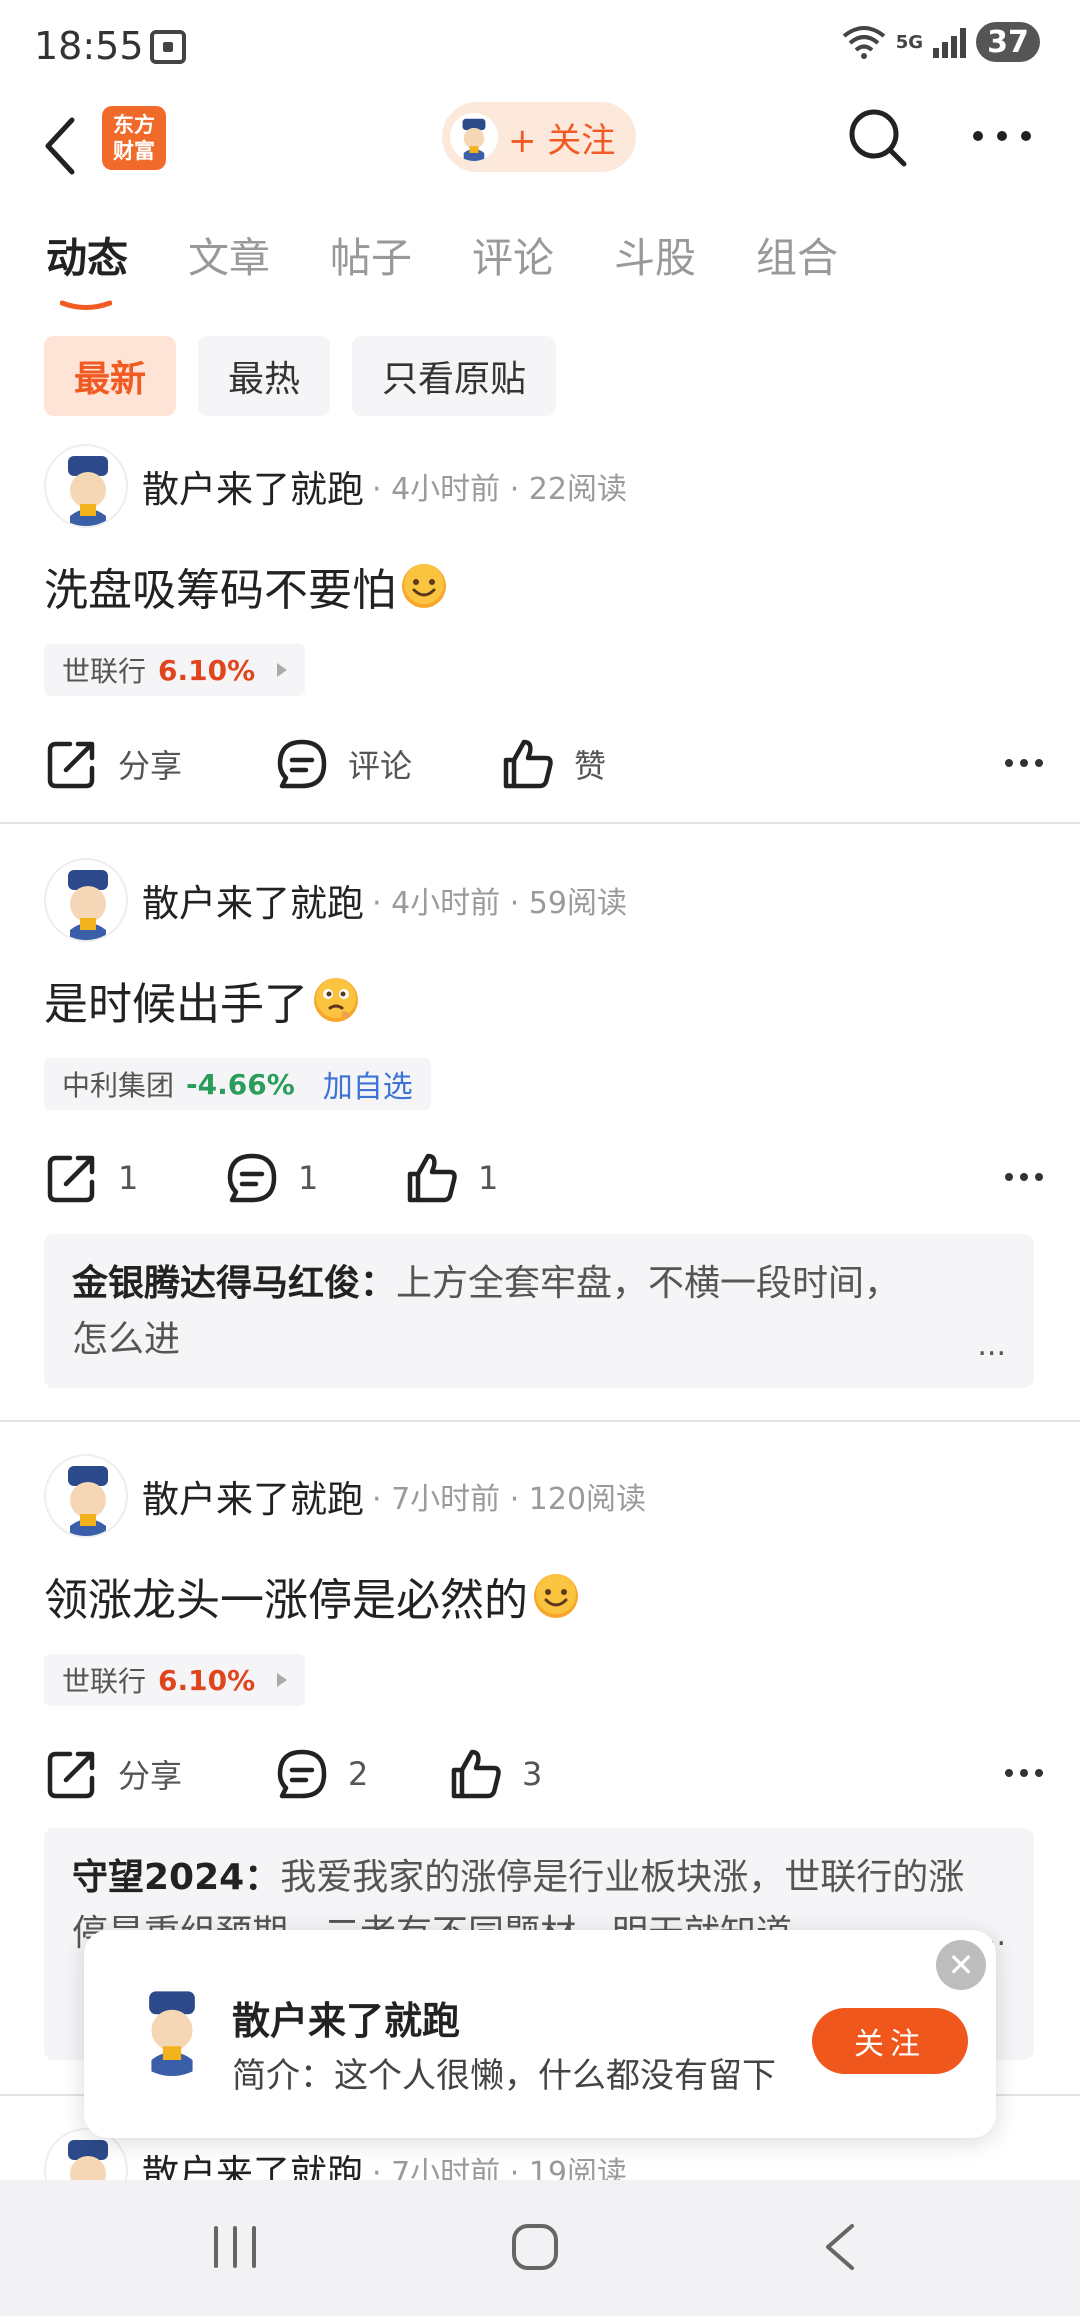 The height and width of the screenshot is (2316, 1080). Describe the element at coordinates (264, 376) in the screenshot. I see `filter-hottest: 最热` at that location.